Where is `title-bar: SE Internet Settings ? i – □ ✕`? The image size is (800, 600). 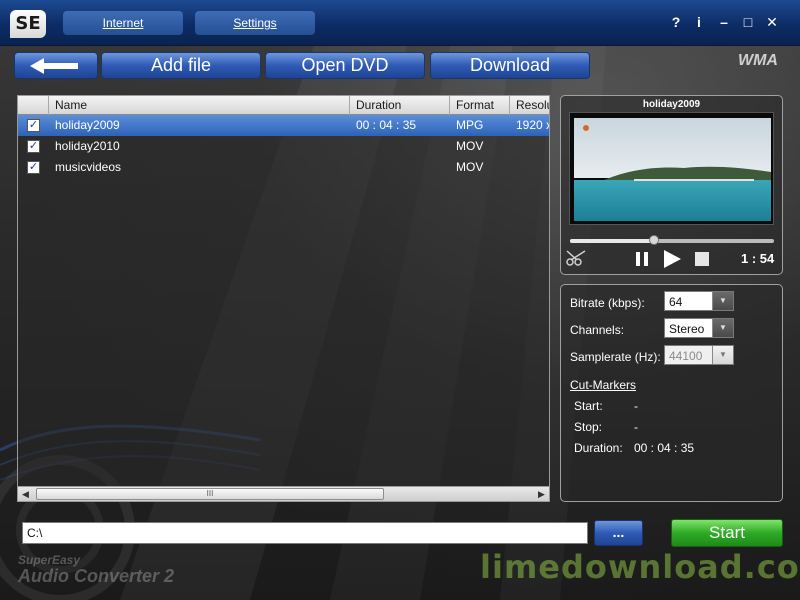
title-bar: SE Internet Settings ? i – □ ✕ is located at coordinates (400, 23).